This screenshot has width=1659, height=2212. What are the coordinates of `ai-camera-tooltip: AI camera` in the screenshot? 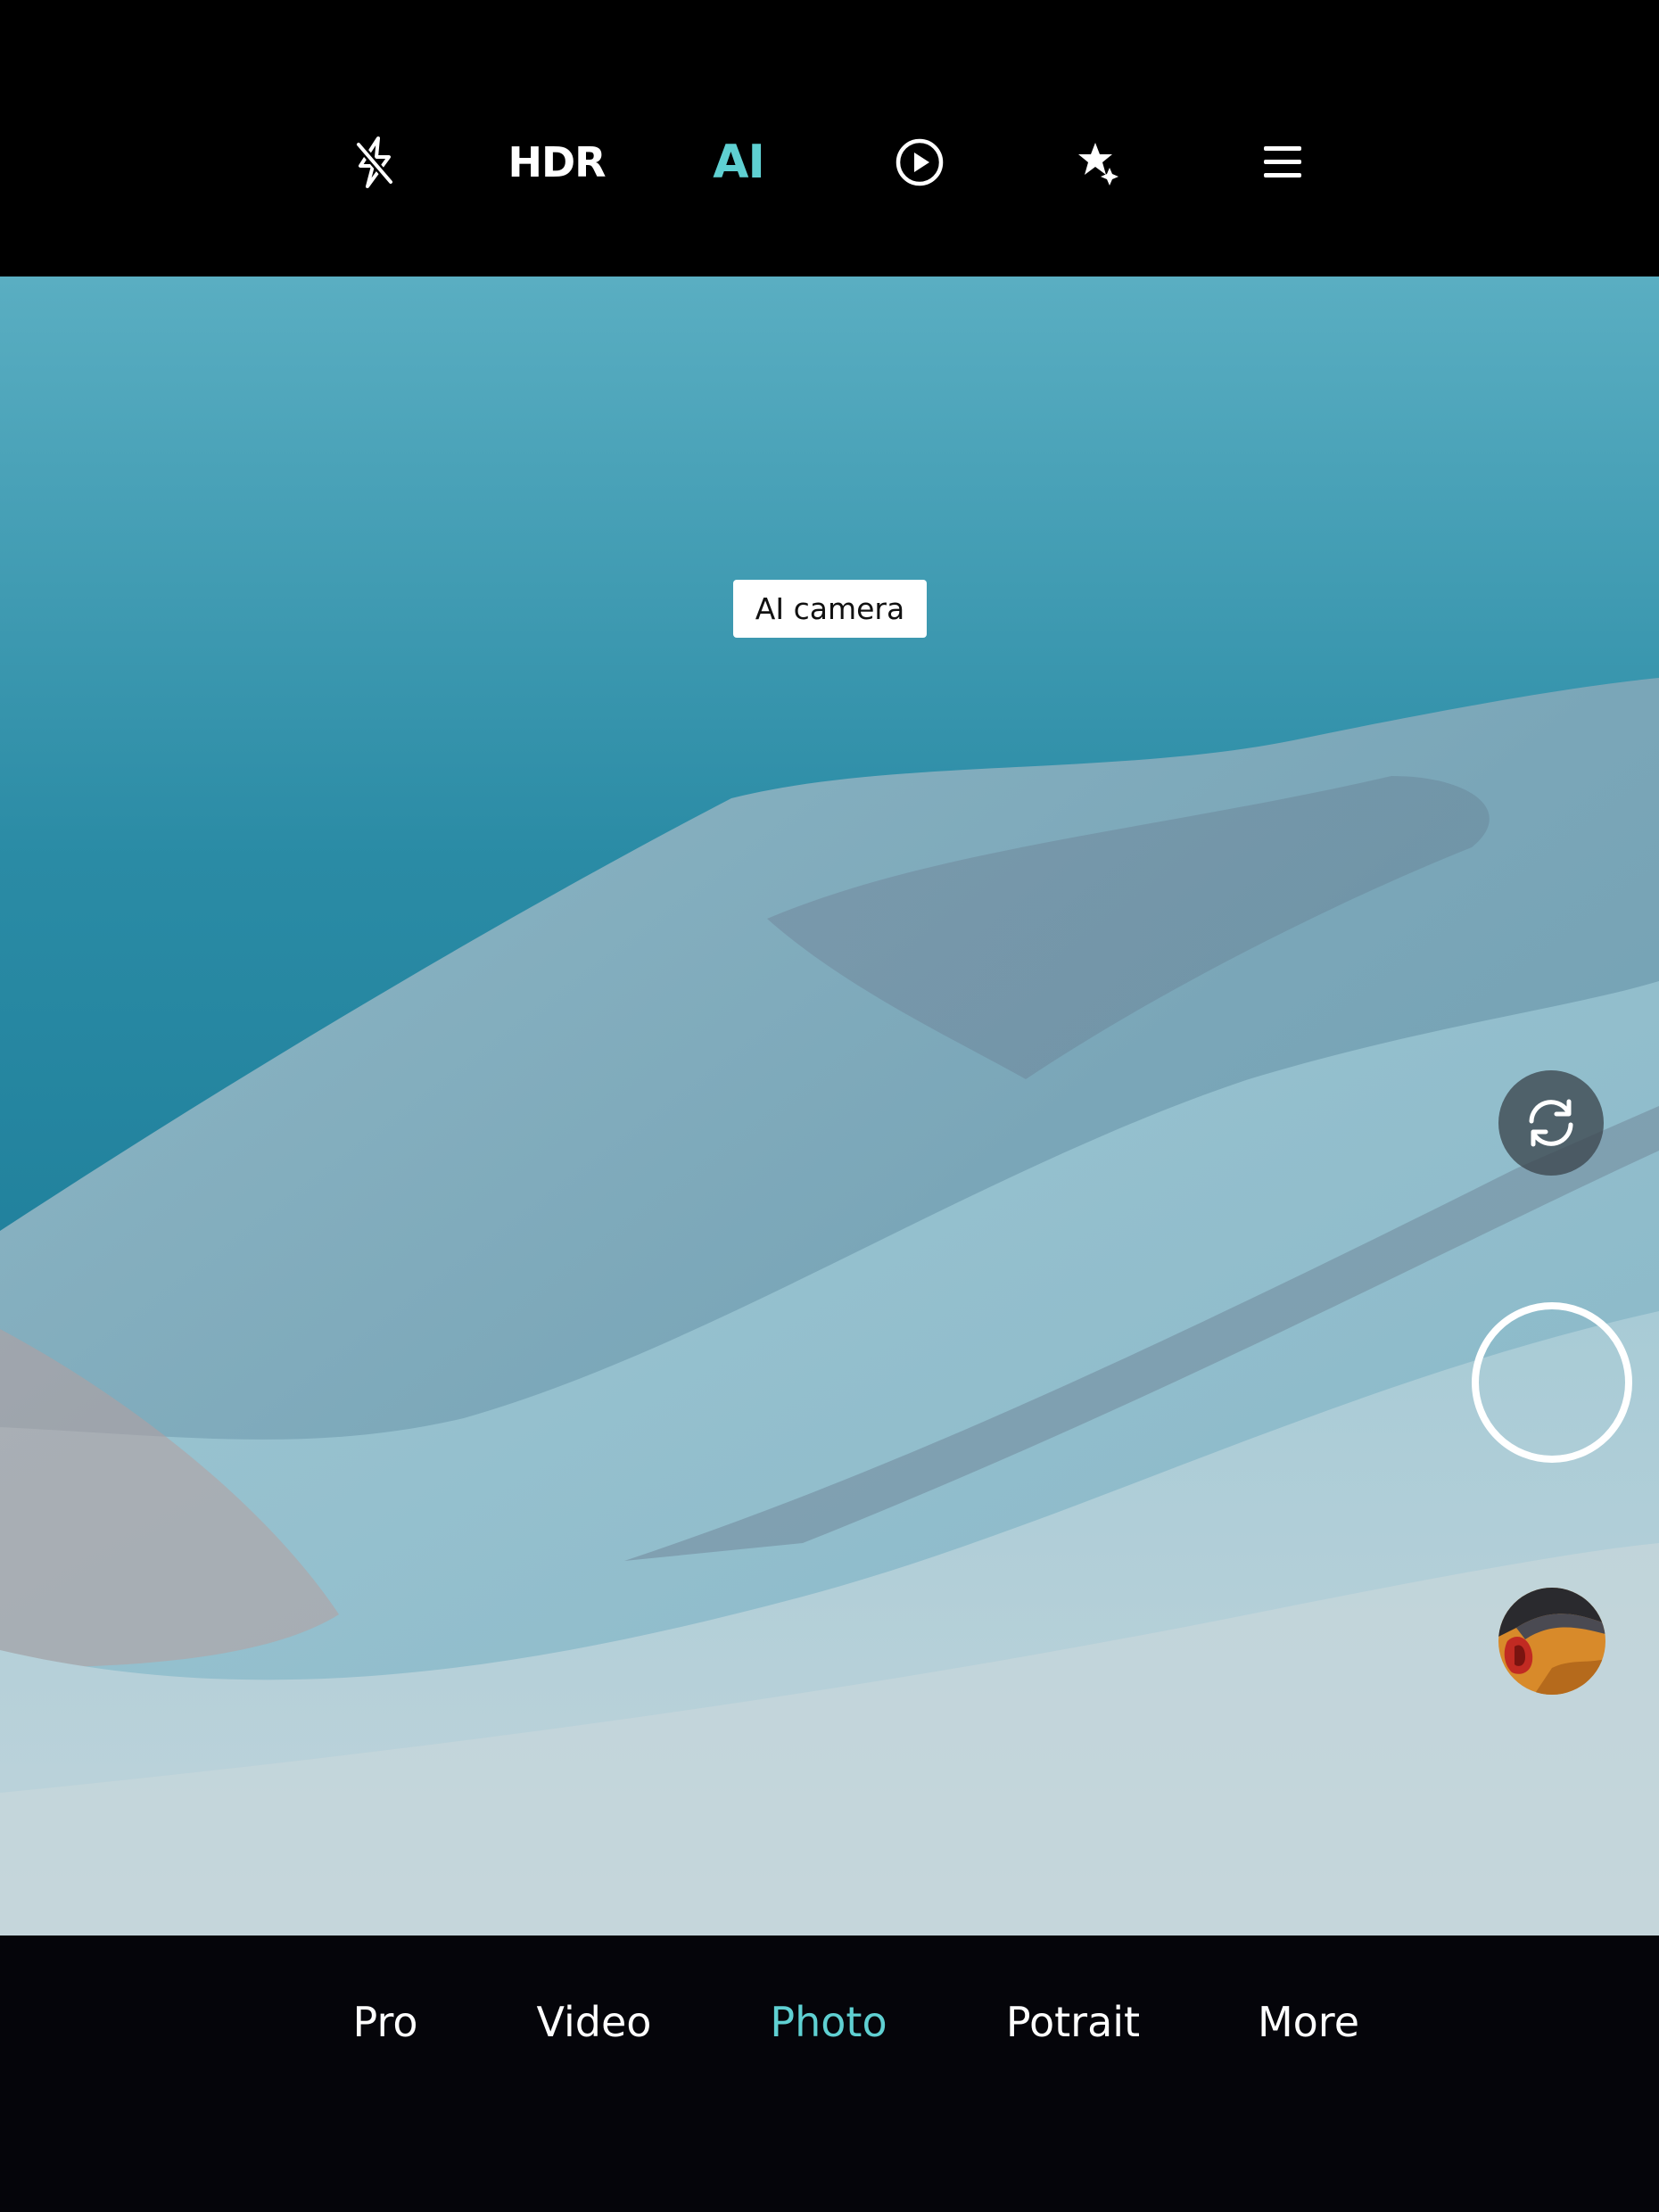 It's located at (830, 609).